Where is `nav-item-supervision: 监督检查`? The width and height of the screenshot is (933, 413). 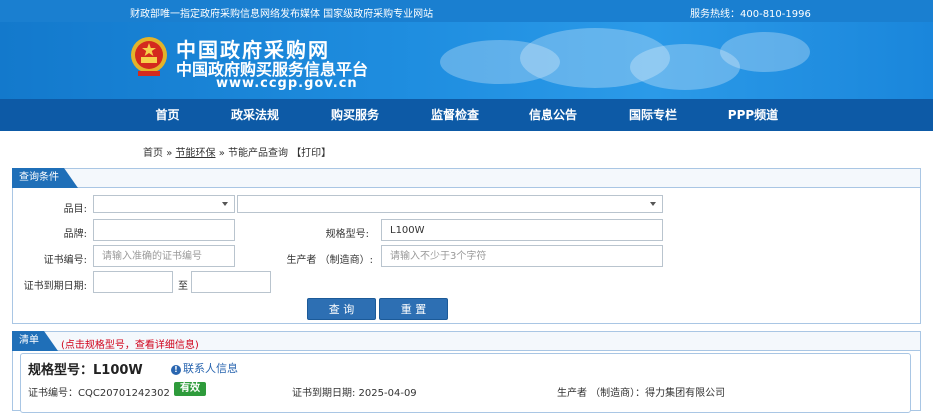 nav-item-supervision: 监督检查 is located at coordinates (455, 115).